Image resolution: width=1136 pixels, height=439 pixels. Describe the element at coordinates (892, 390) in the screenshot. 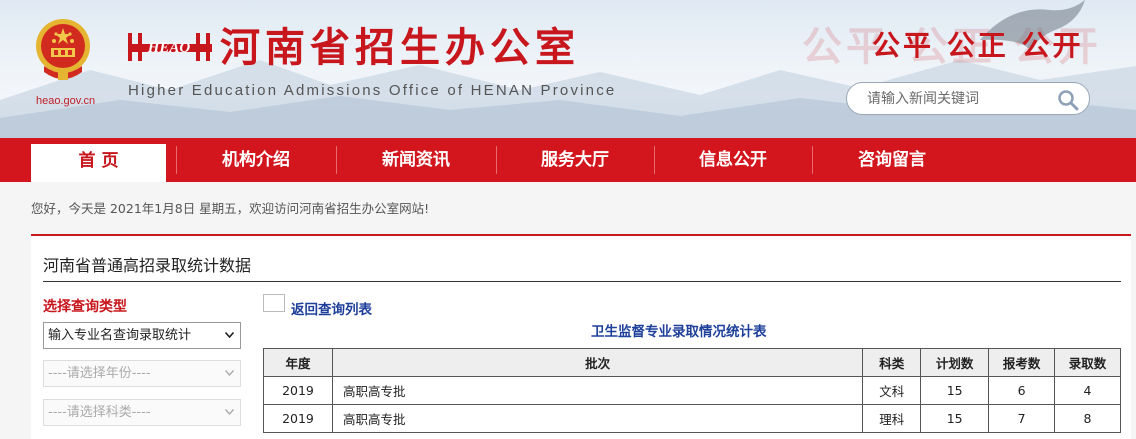

I see `table-cell: 文科` at that location.